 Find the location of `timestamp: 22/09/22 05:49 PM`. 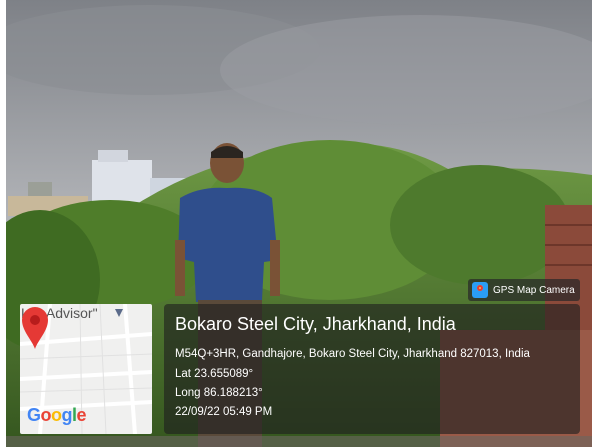

timestamp: 22/09/22 05:49 PM is located at coordinates (224, 412).